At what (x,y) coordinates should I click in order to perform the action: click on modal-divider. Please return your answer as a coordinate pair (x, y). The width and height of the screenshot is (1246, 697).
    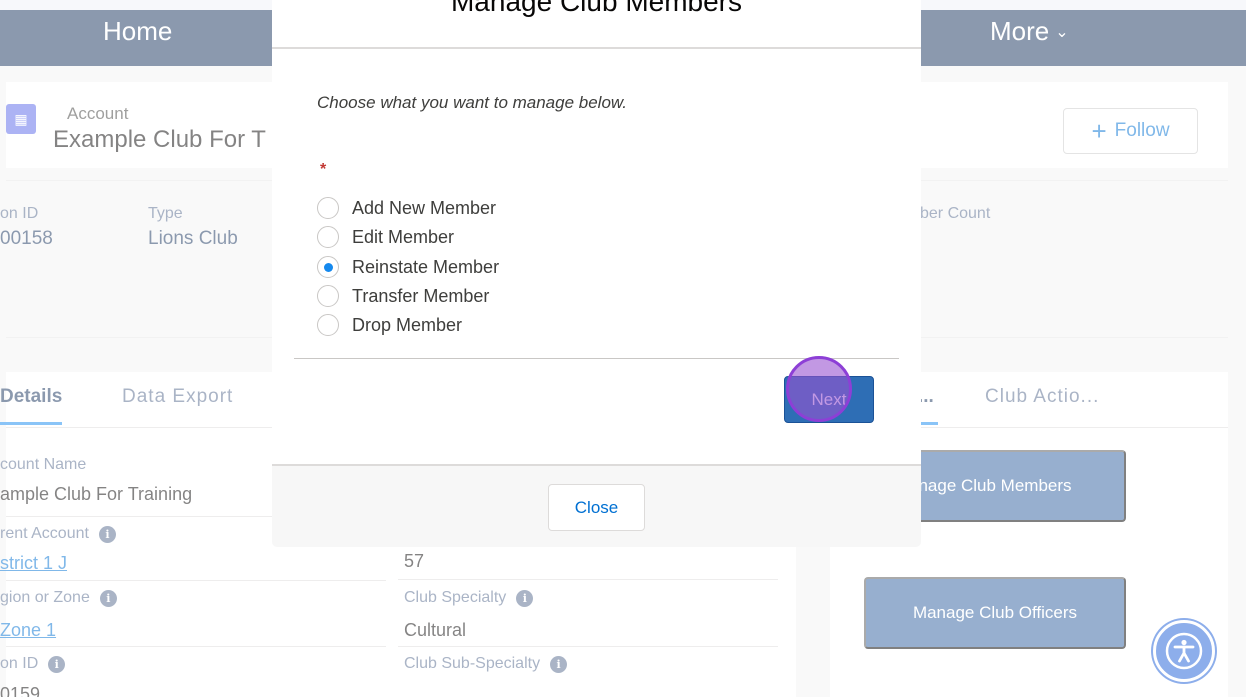
    Looking at the image, I should click on (596, 358).